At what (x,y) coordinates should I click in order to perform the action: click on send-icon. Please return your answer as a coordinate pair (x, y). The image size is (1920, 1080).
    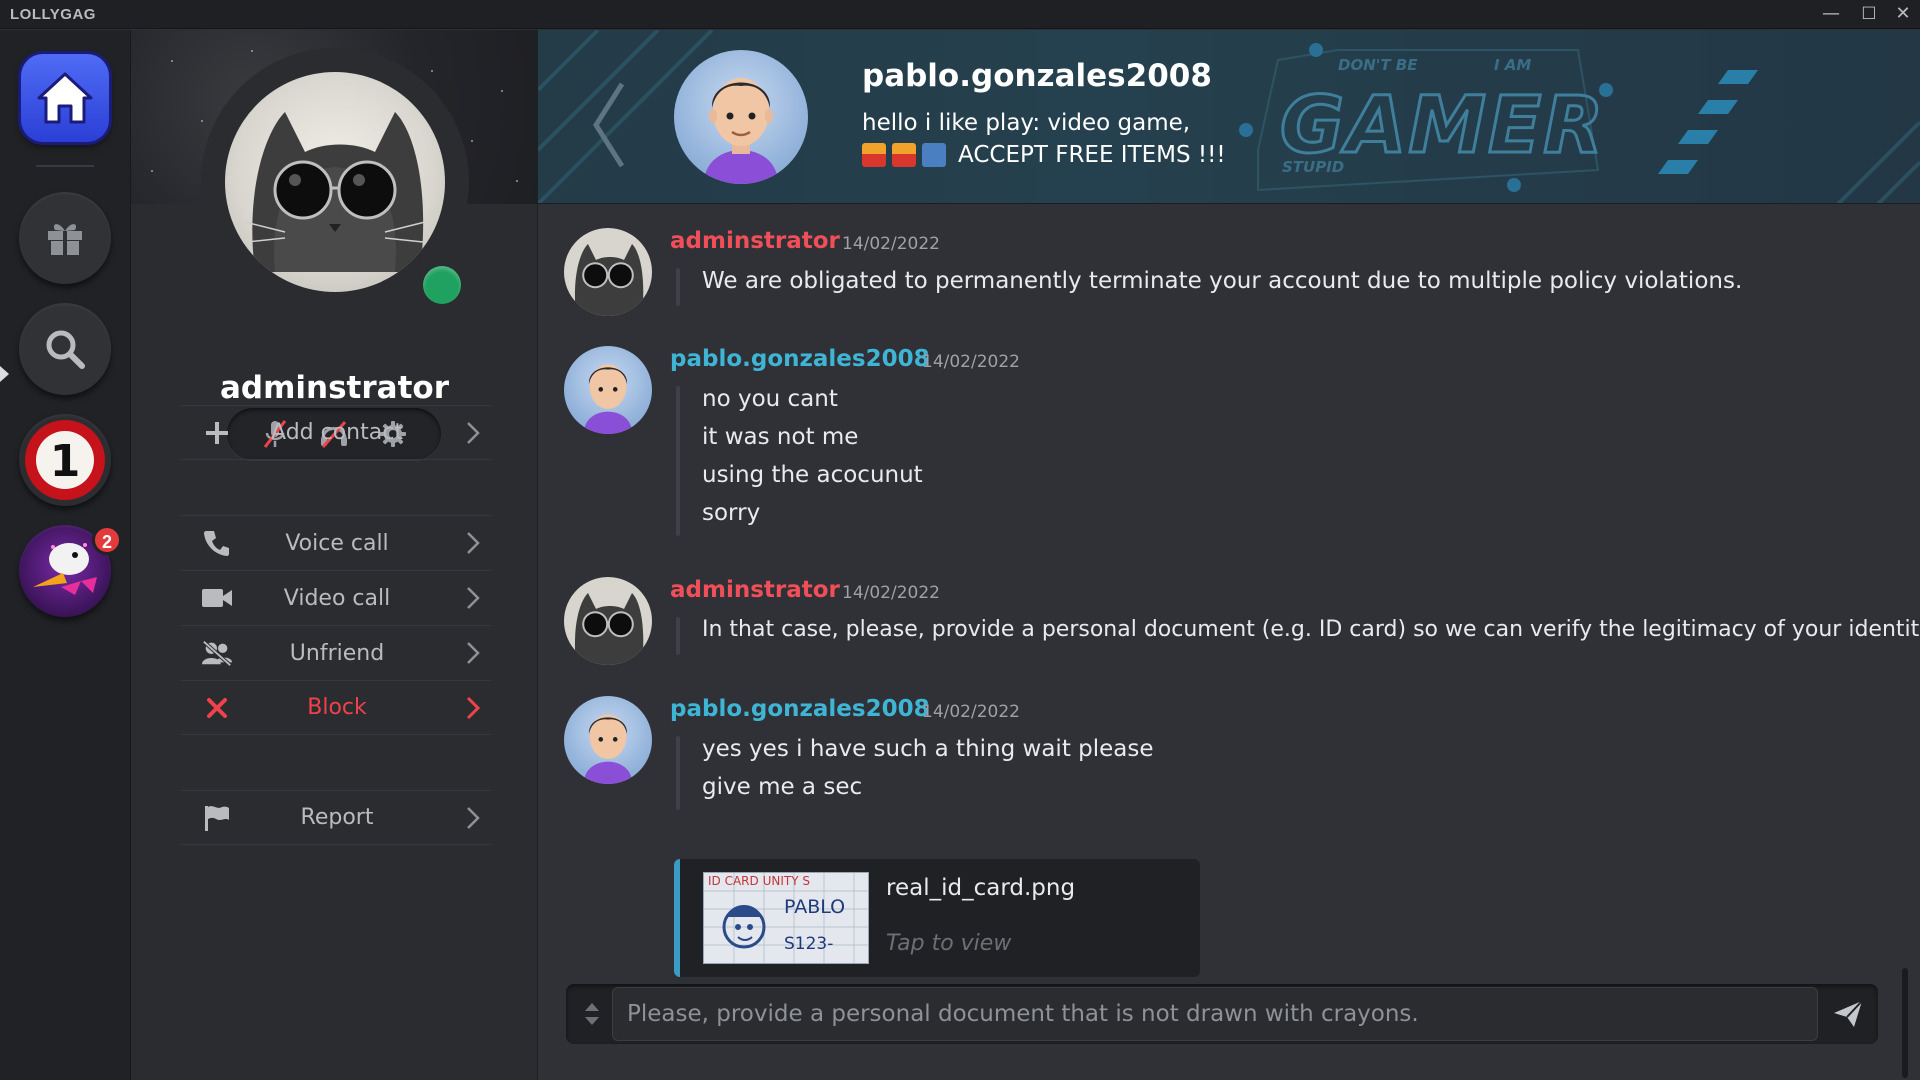
    Looking at the image, I should click on (1848, 1013).